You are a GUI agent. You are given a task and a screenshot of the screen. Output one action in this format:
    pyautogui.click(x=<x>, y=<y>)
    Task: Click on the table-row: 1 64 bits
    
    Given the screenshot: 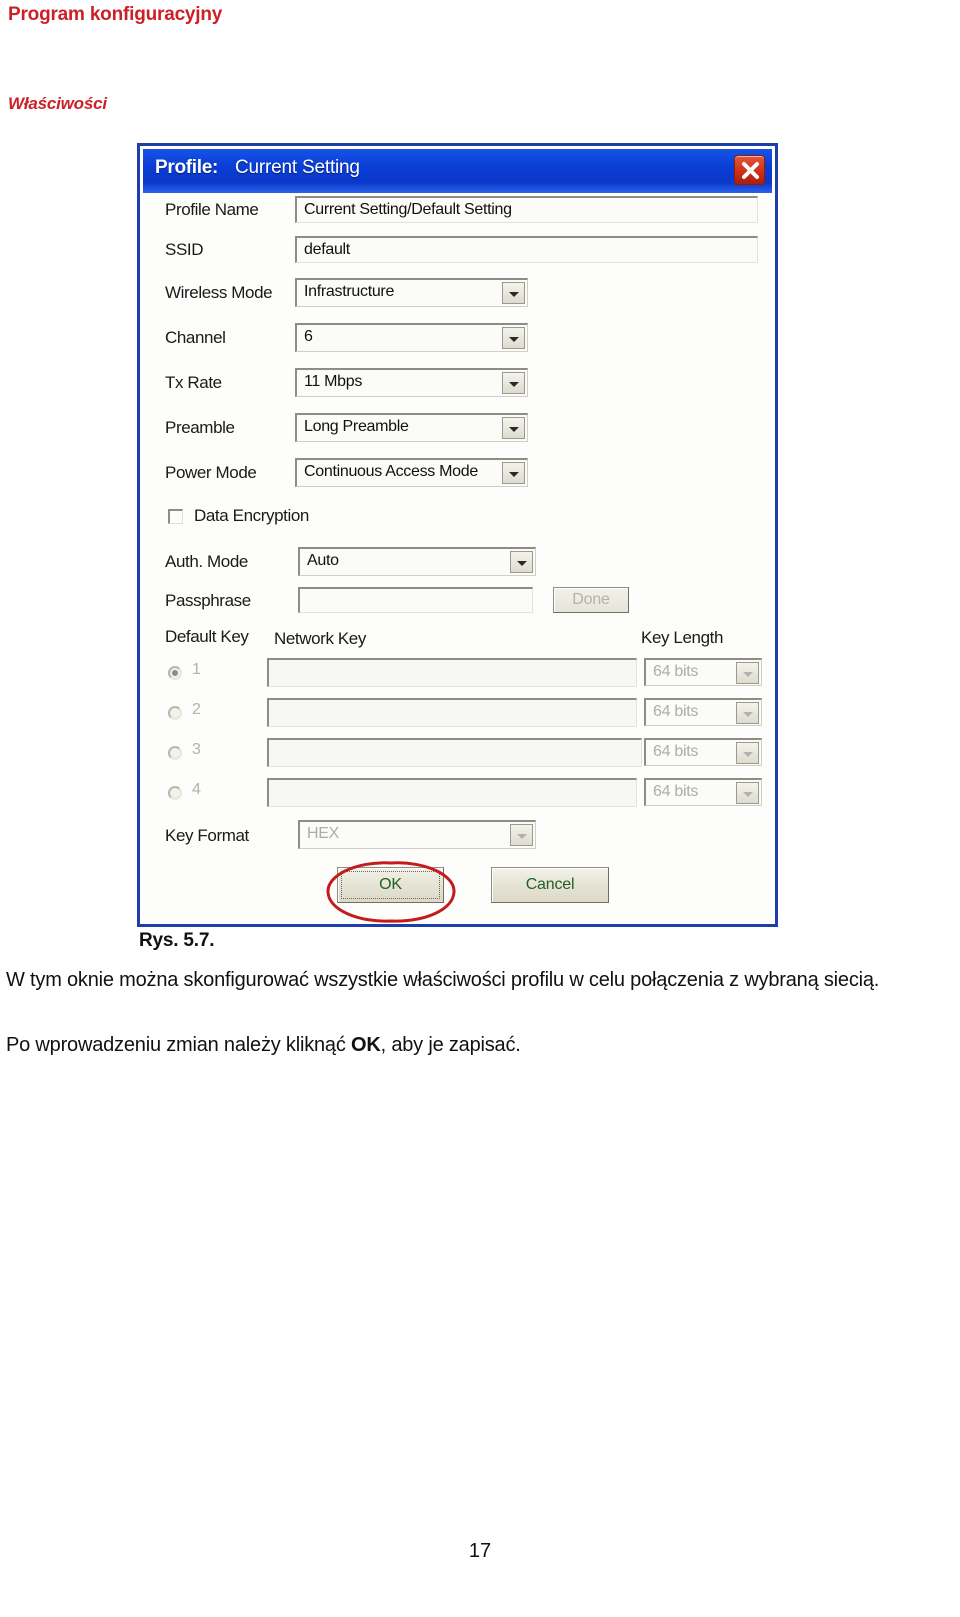 What is the action you would take?
    pyautogui.click(x=457, y=676)
    